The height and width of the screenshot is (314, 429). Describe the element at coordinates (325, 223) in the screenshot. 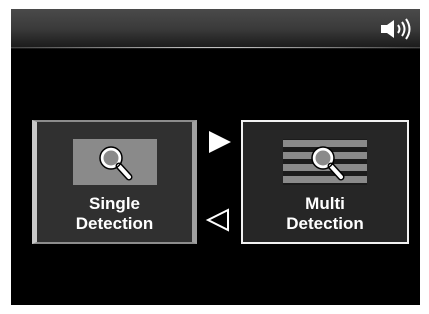

I see `multi-detection-line2: Detection` at that location.